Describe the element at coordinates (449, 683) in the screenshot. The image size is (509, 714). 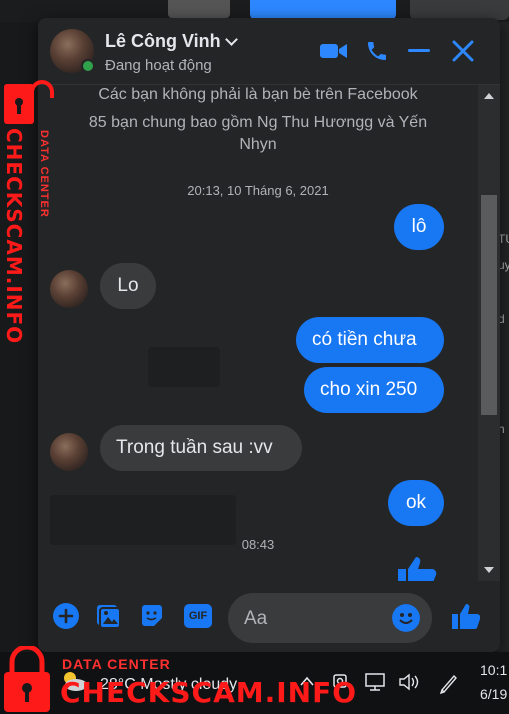
I see `pen-icon` at that location.